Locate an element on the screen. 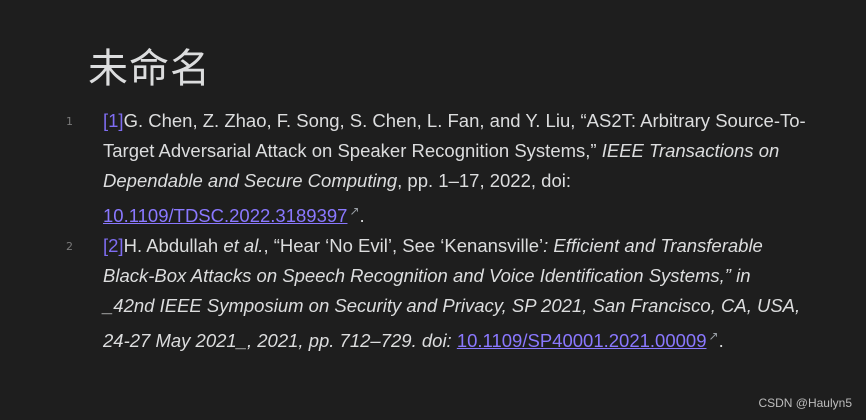 The image size is (866, 420). reference-title-start: , “Hear ‘No Evil’, See ‘Kenansville’ is located at coordinates (403, 246).